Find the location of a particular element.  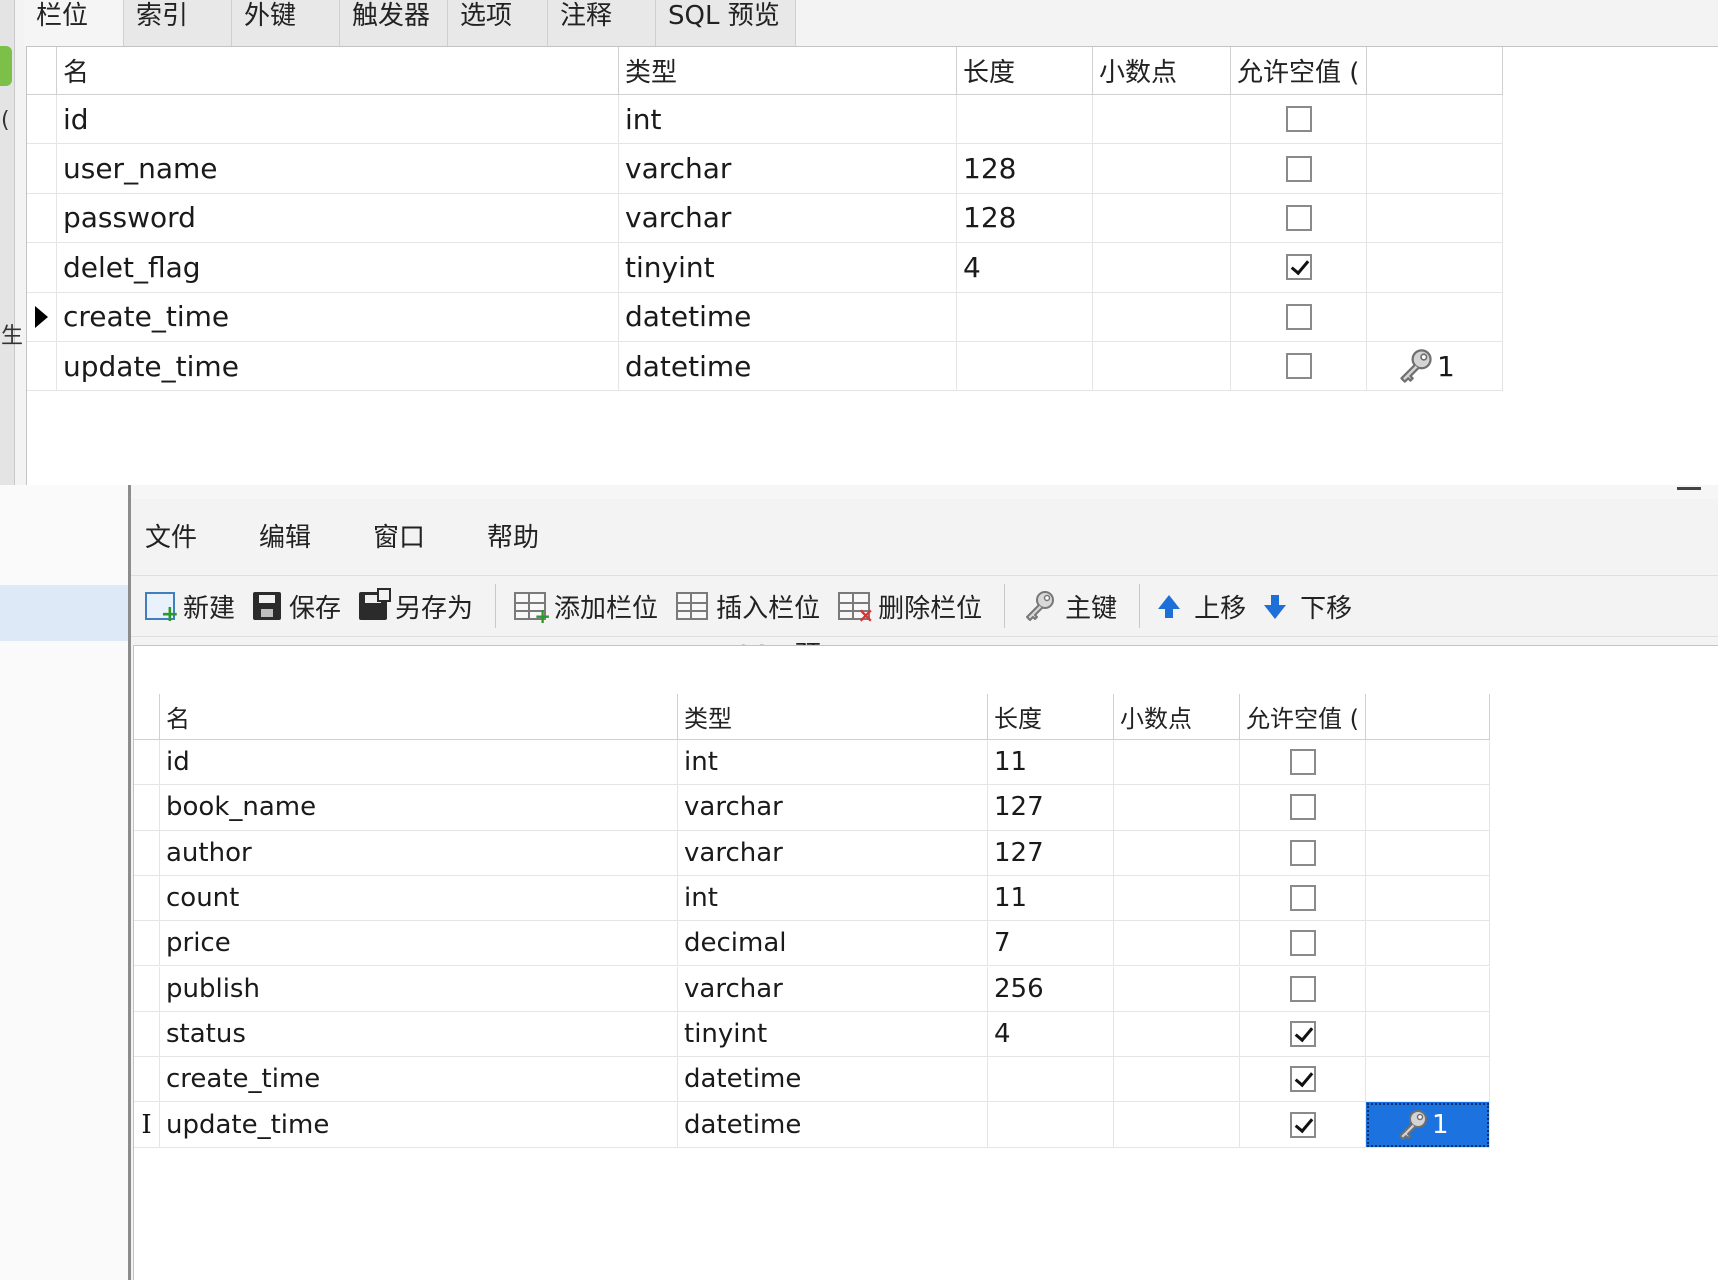

new-button: 新建 is located at coordinates (190, 607).